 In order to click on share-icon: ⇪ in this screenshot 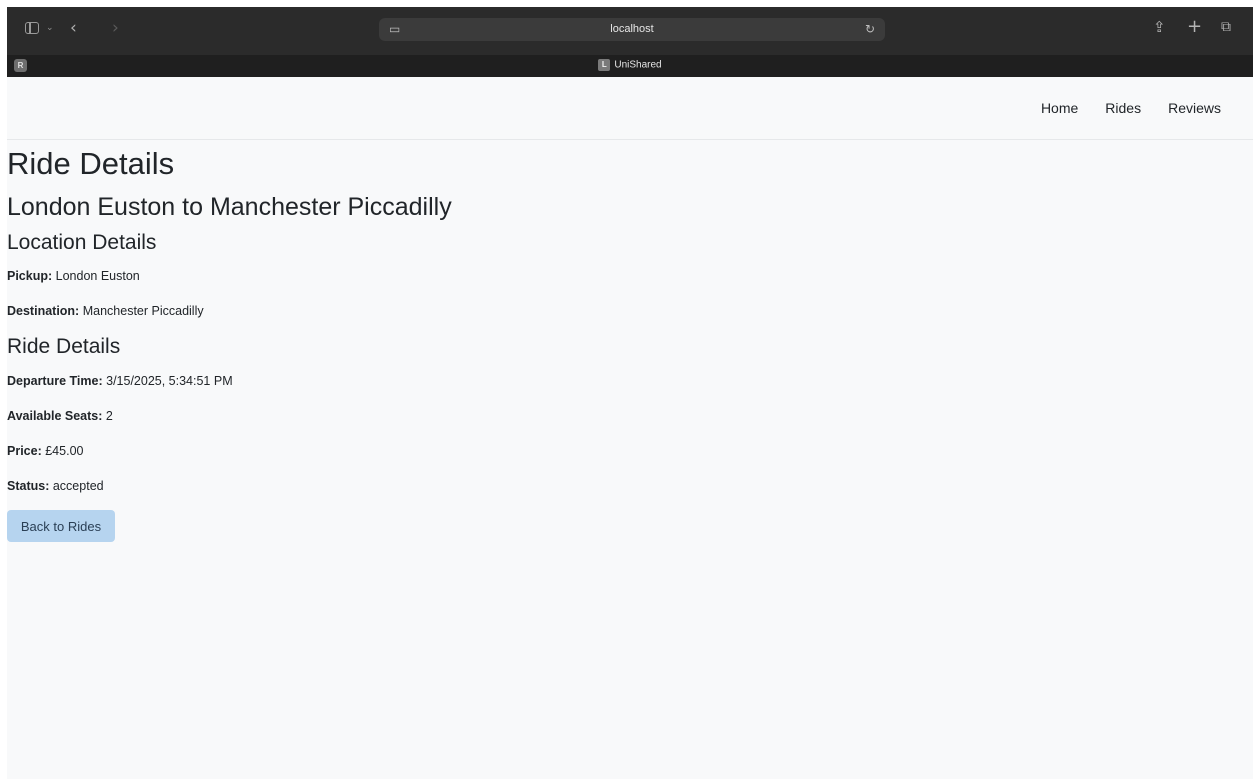, I will do `click(1159, 27)`.